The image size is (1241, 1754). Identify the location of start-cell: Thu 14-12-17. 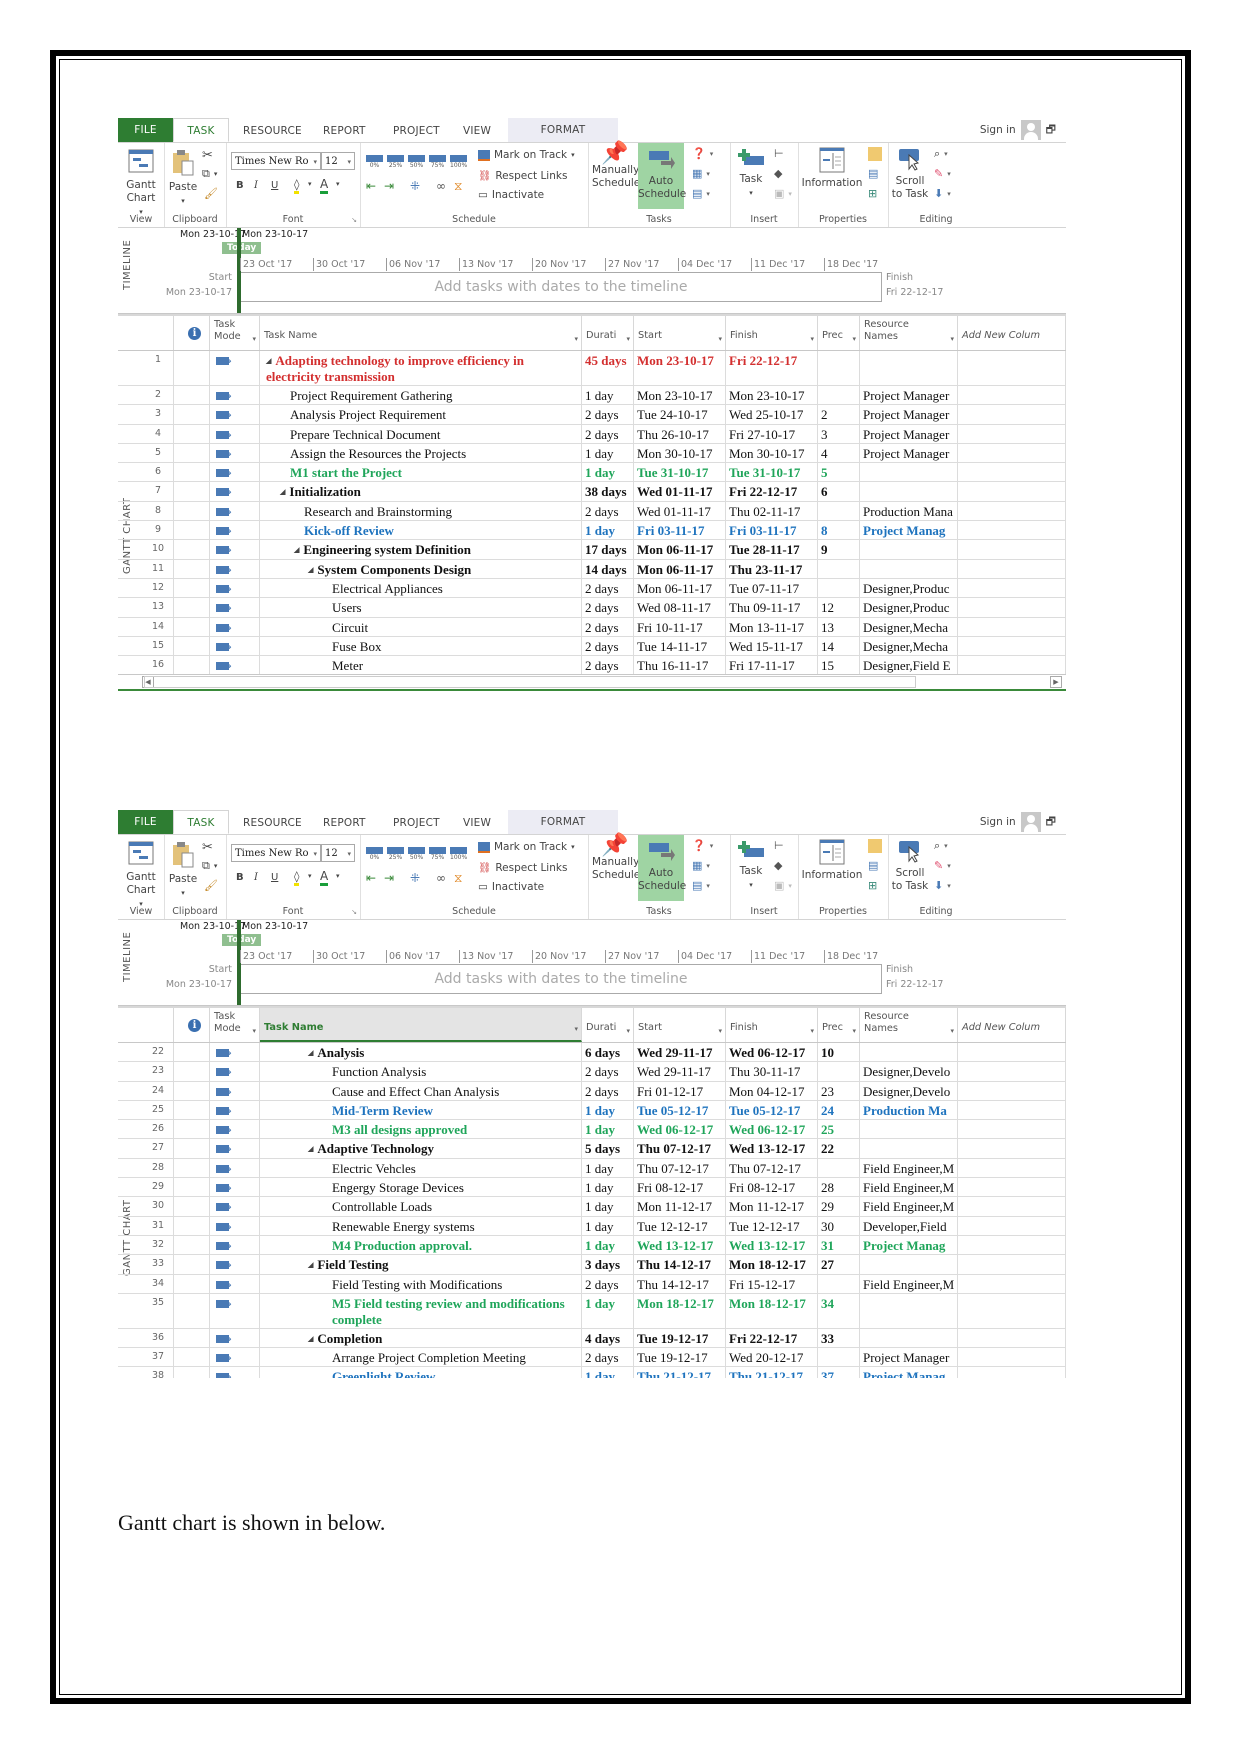
(680, 1264).